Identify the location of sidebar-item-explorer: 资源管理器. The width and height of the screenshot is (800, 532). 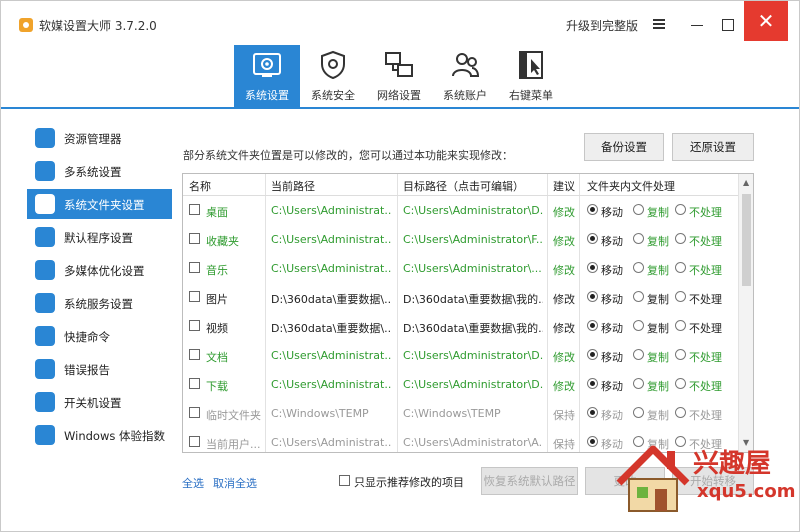
(99, 138).